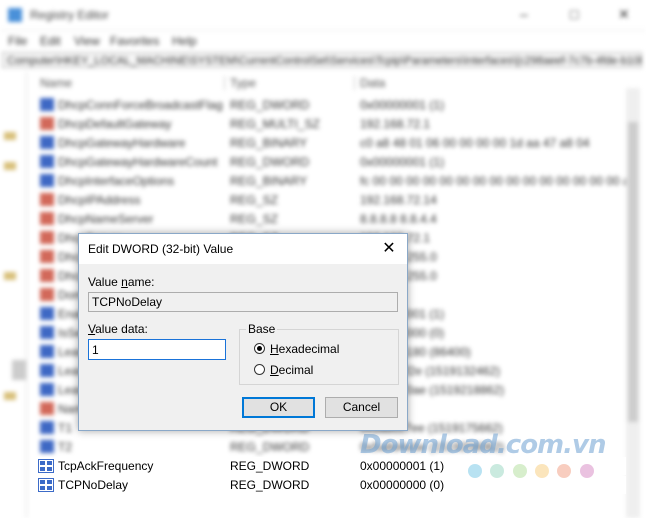 This screenshot has width=646, height=518. Describe the element at coordinates (395, 124) in the screenshot. I see `value-data: 192.168.72.1` at that location.